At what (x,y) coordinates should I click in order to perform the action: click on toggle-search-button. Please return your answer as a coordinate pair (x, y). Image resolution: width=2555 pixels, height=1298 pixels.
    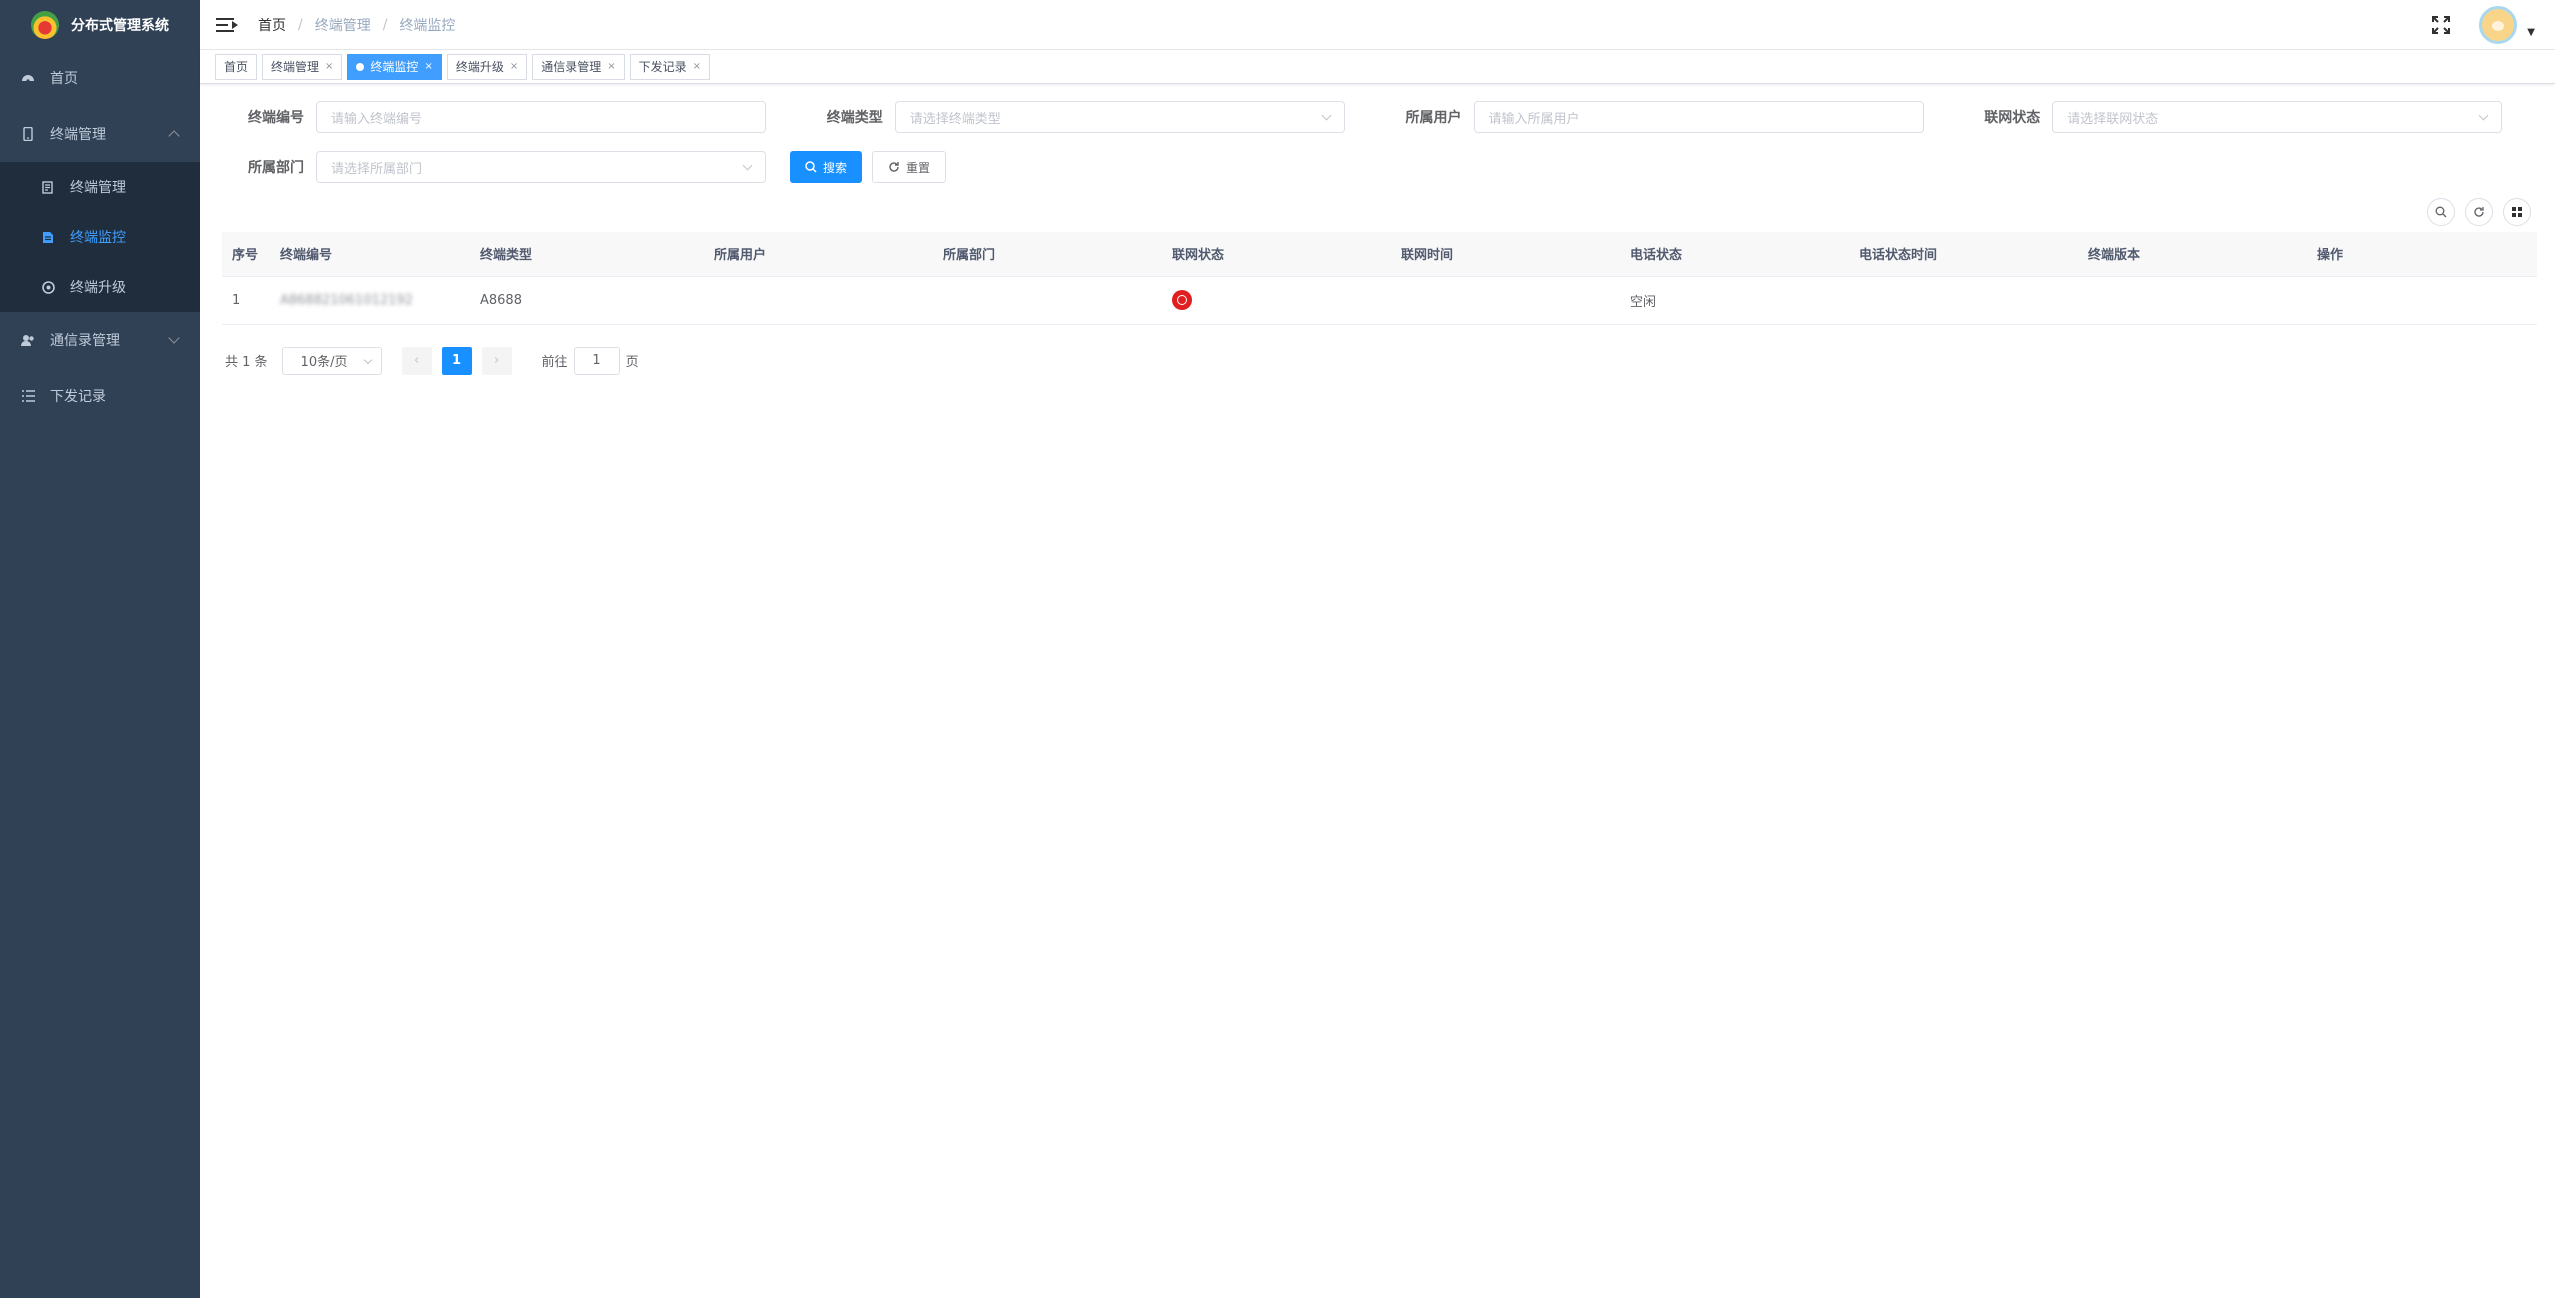
    Looking at the image, I should click on (2441, 212).